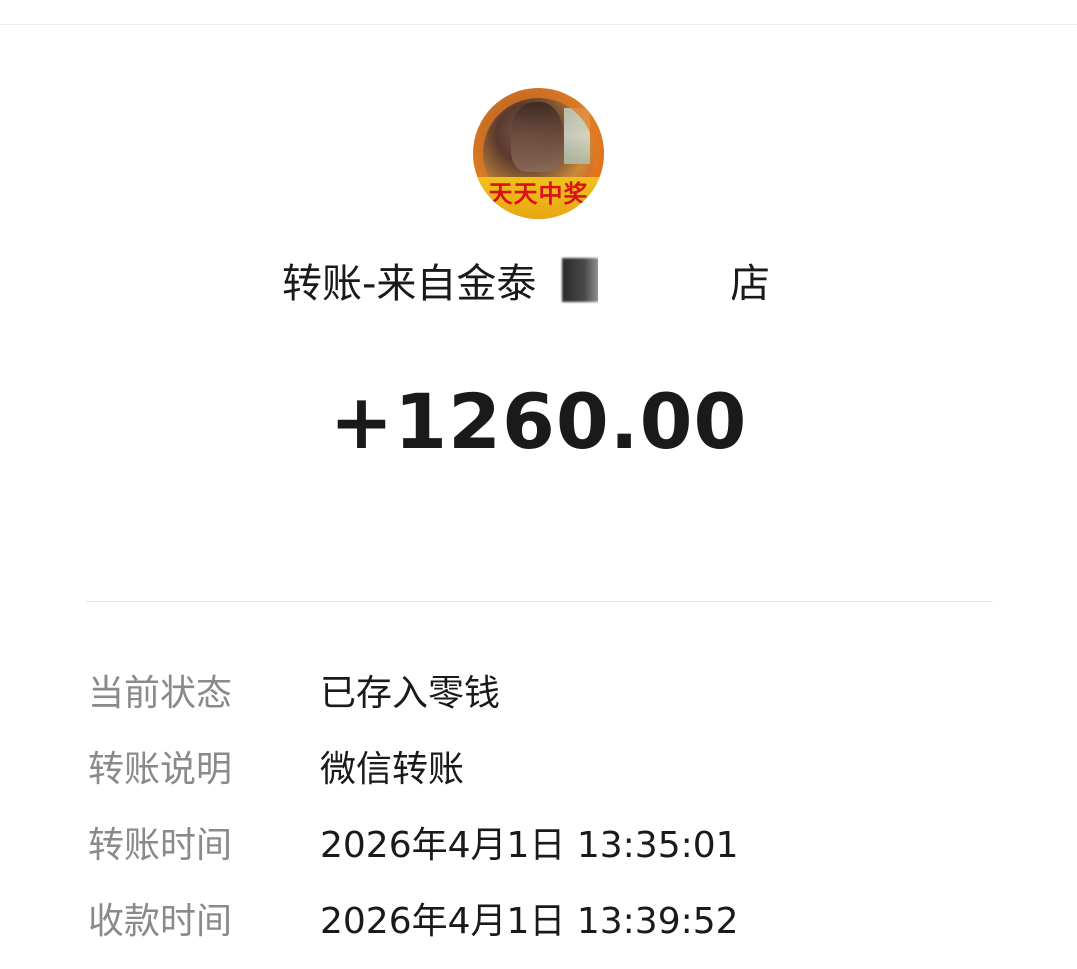  Describe the element at coordinates (538, 153) in the screenshot. I see `payer-avatar: 天天中奖` at that location.